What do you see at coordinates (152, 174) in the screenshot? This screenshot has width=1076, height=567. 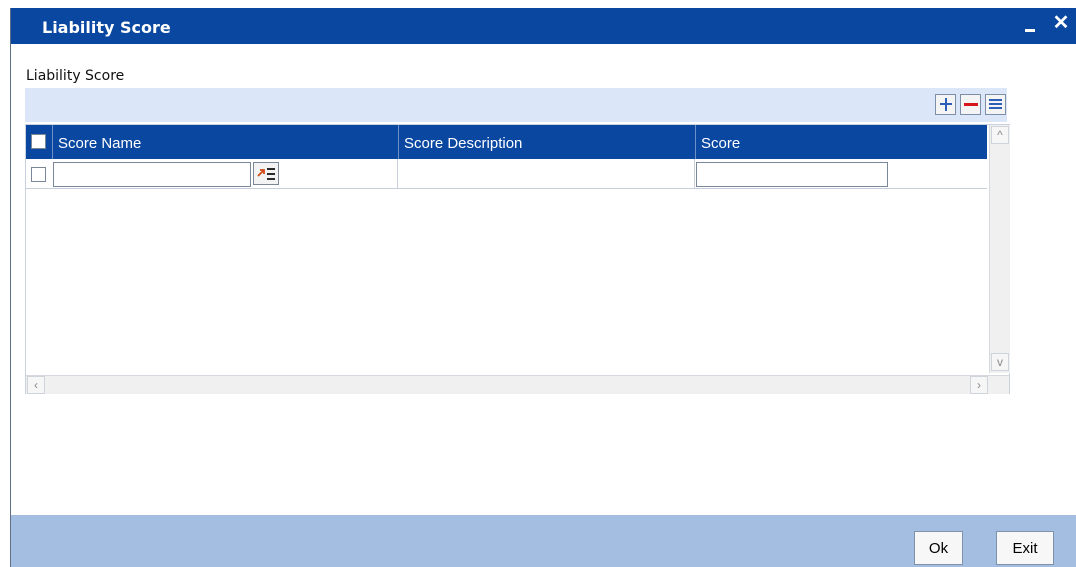 I see `score-name-input` at bounding box center [152, 174].